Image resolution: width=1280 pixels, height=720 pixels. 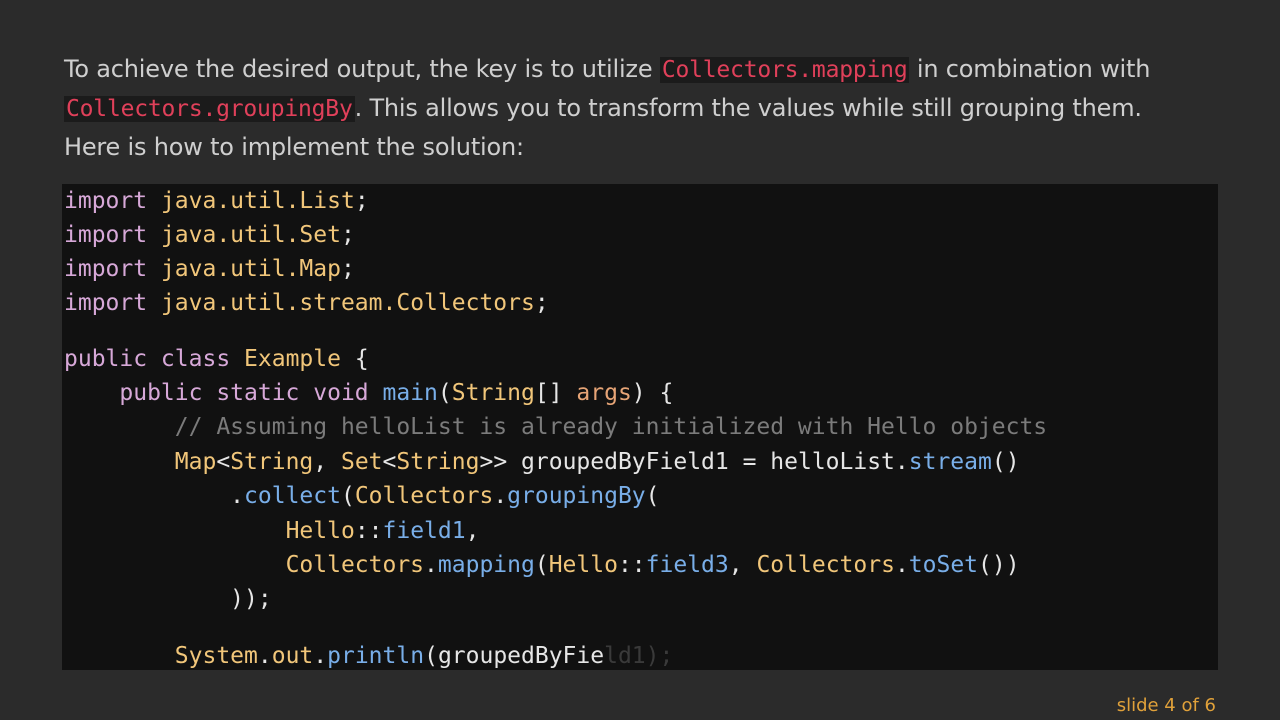 I want to click on method-name: field3, so click(x=687, y=565).